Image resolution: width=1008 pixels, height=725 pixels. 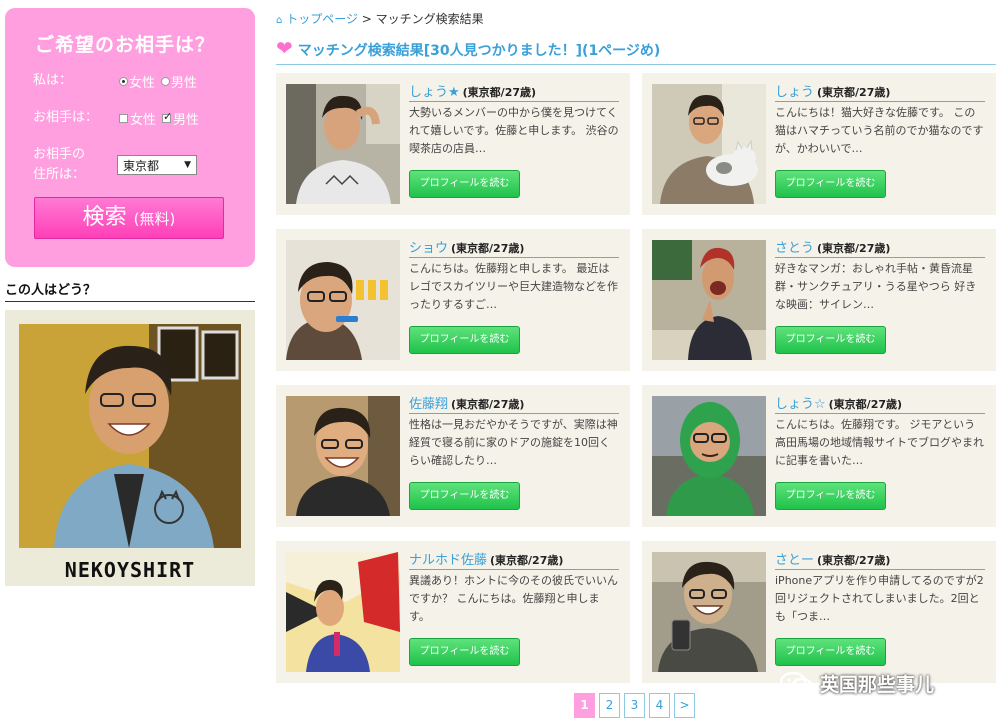 I want to click on next-page-button: >, so click(x=684, y=705).